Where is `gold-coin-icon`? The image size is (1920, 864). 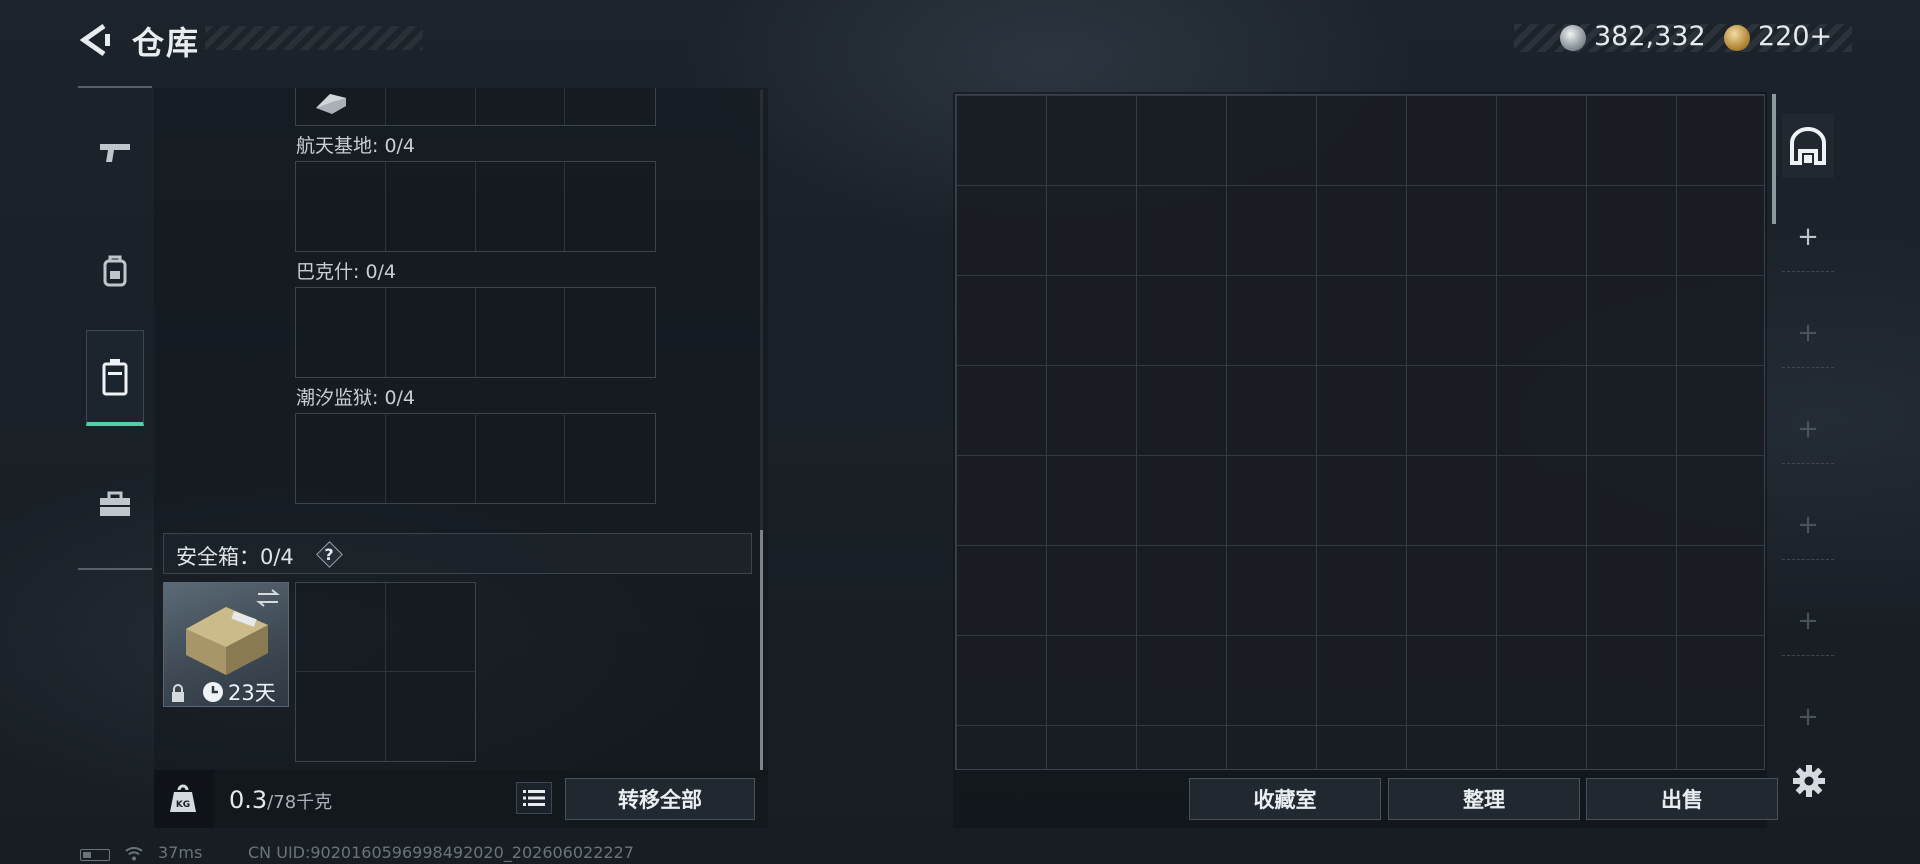 gold-coin-icon is located at coordinates (1737, 38).